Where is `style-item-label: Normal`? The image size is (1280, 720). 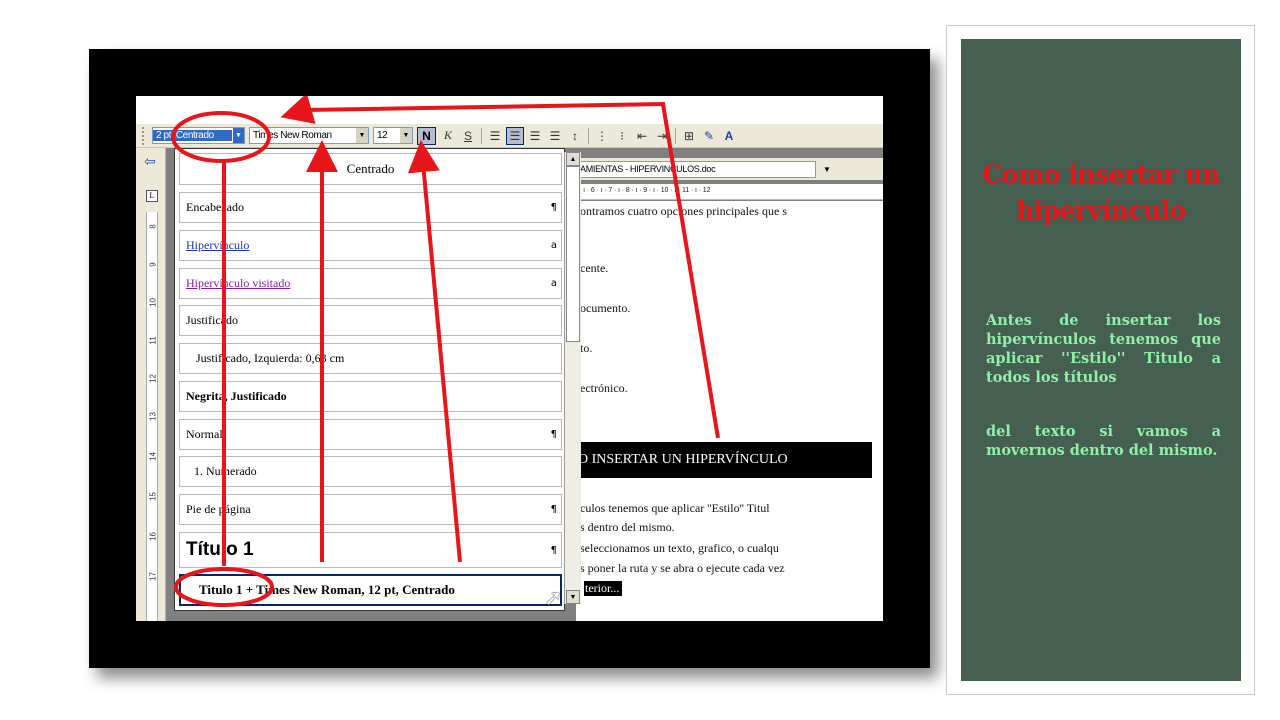
style-item-label: Normal is located at coordinates (204, 434).